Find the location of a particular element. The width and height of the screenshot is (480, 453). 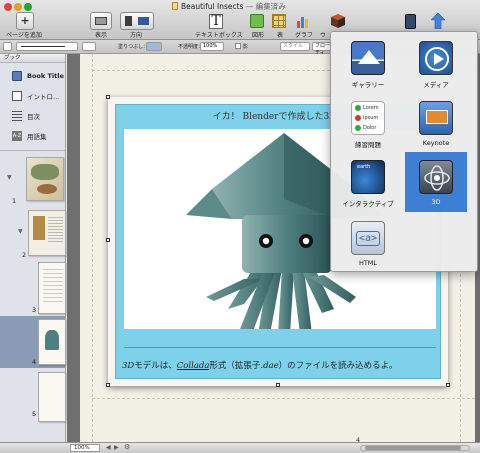

next-page-icon: ▶ is located at coordinates (116, 447).